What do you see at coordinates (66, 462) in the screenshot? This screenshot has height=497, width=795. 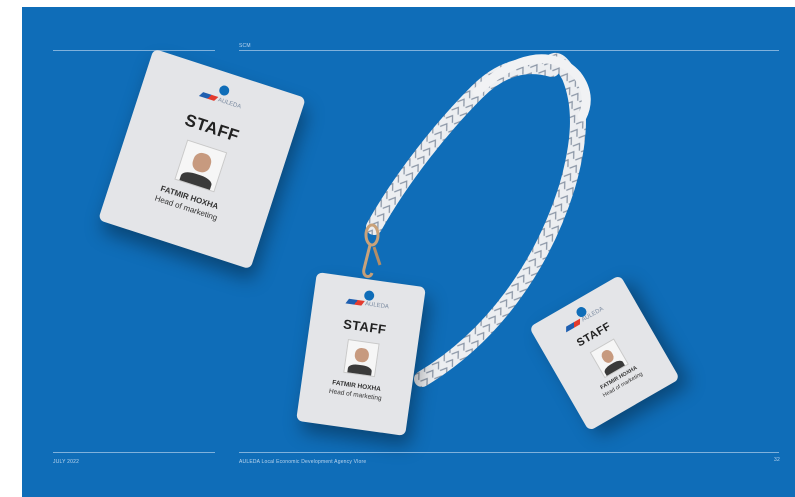 I see `footer-date: JULY 2022` at bounding box center [66, 462].